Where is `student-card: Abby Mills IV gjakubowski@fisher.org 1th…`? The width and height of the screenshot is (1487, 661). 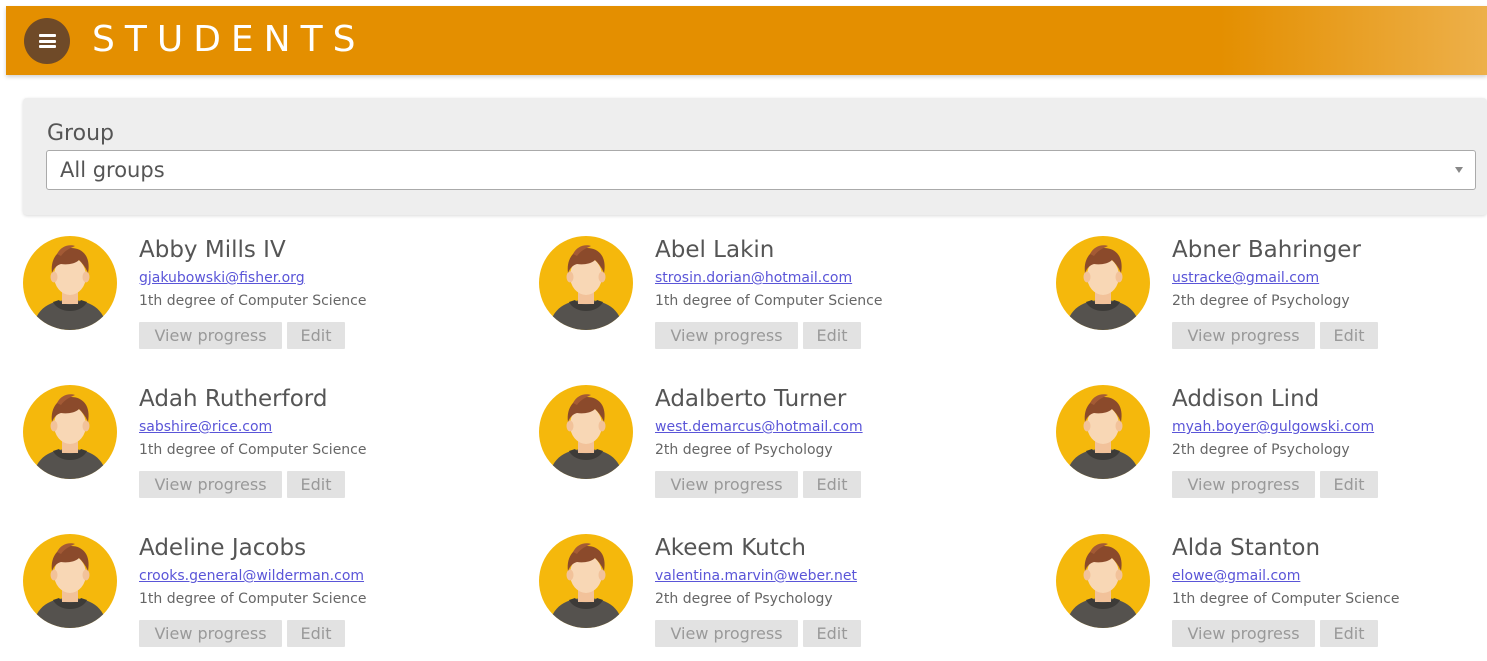
student-card: Abby Mills IV gjakubowski@fisher.org 1th… is located at coordinates (258, 301).